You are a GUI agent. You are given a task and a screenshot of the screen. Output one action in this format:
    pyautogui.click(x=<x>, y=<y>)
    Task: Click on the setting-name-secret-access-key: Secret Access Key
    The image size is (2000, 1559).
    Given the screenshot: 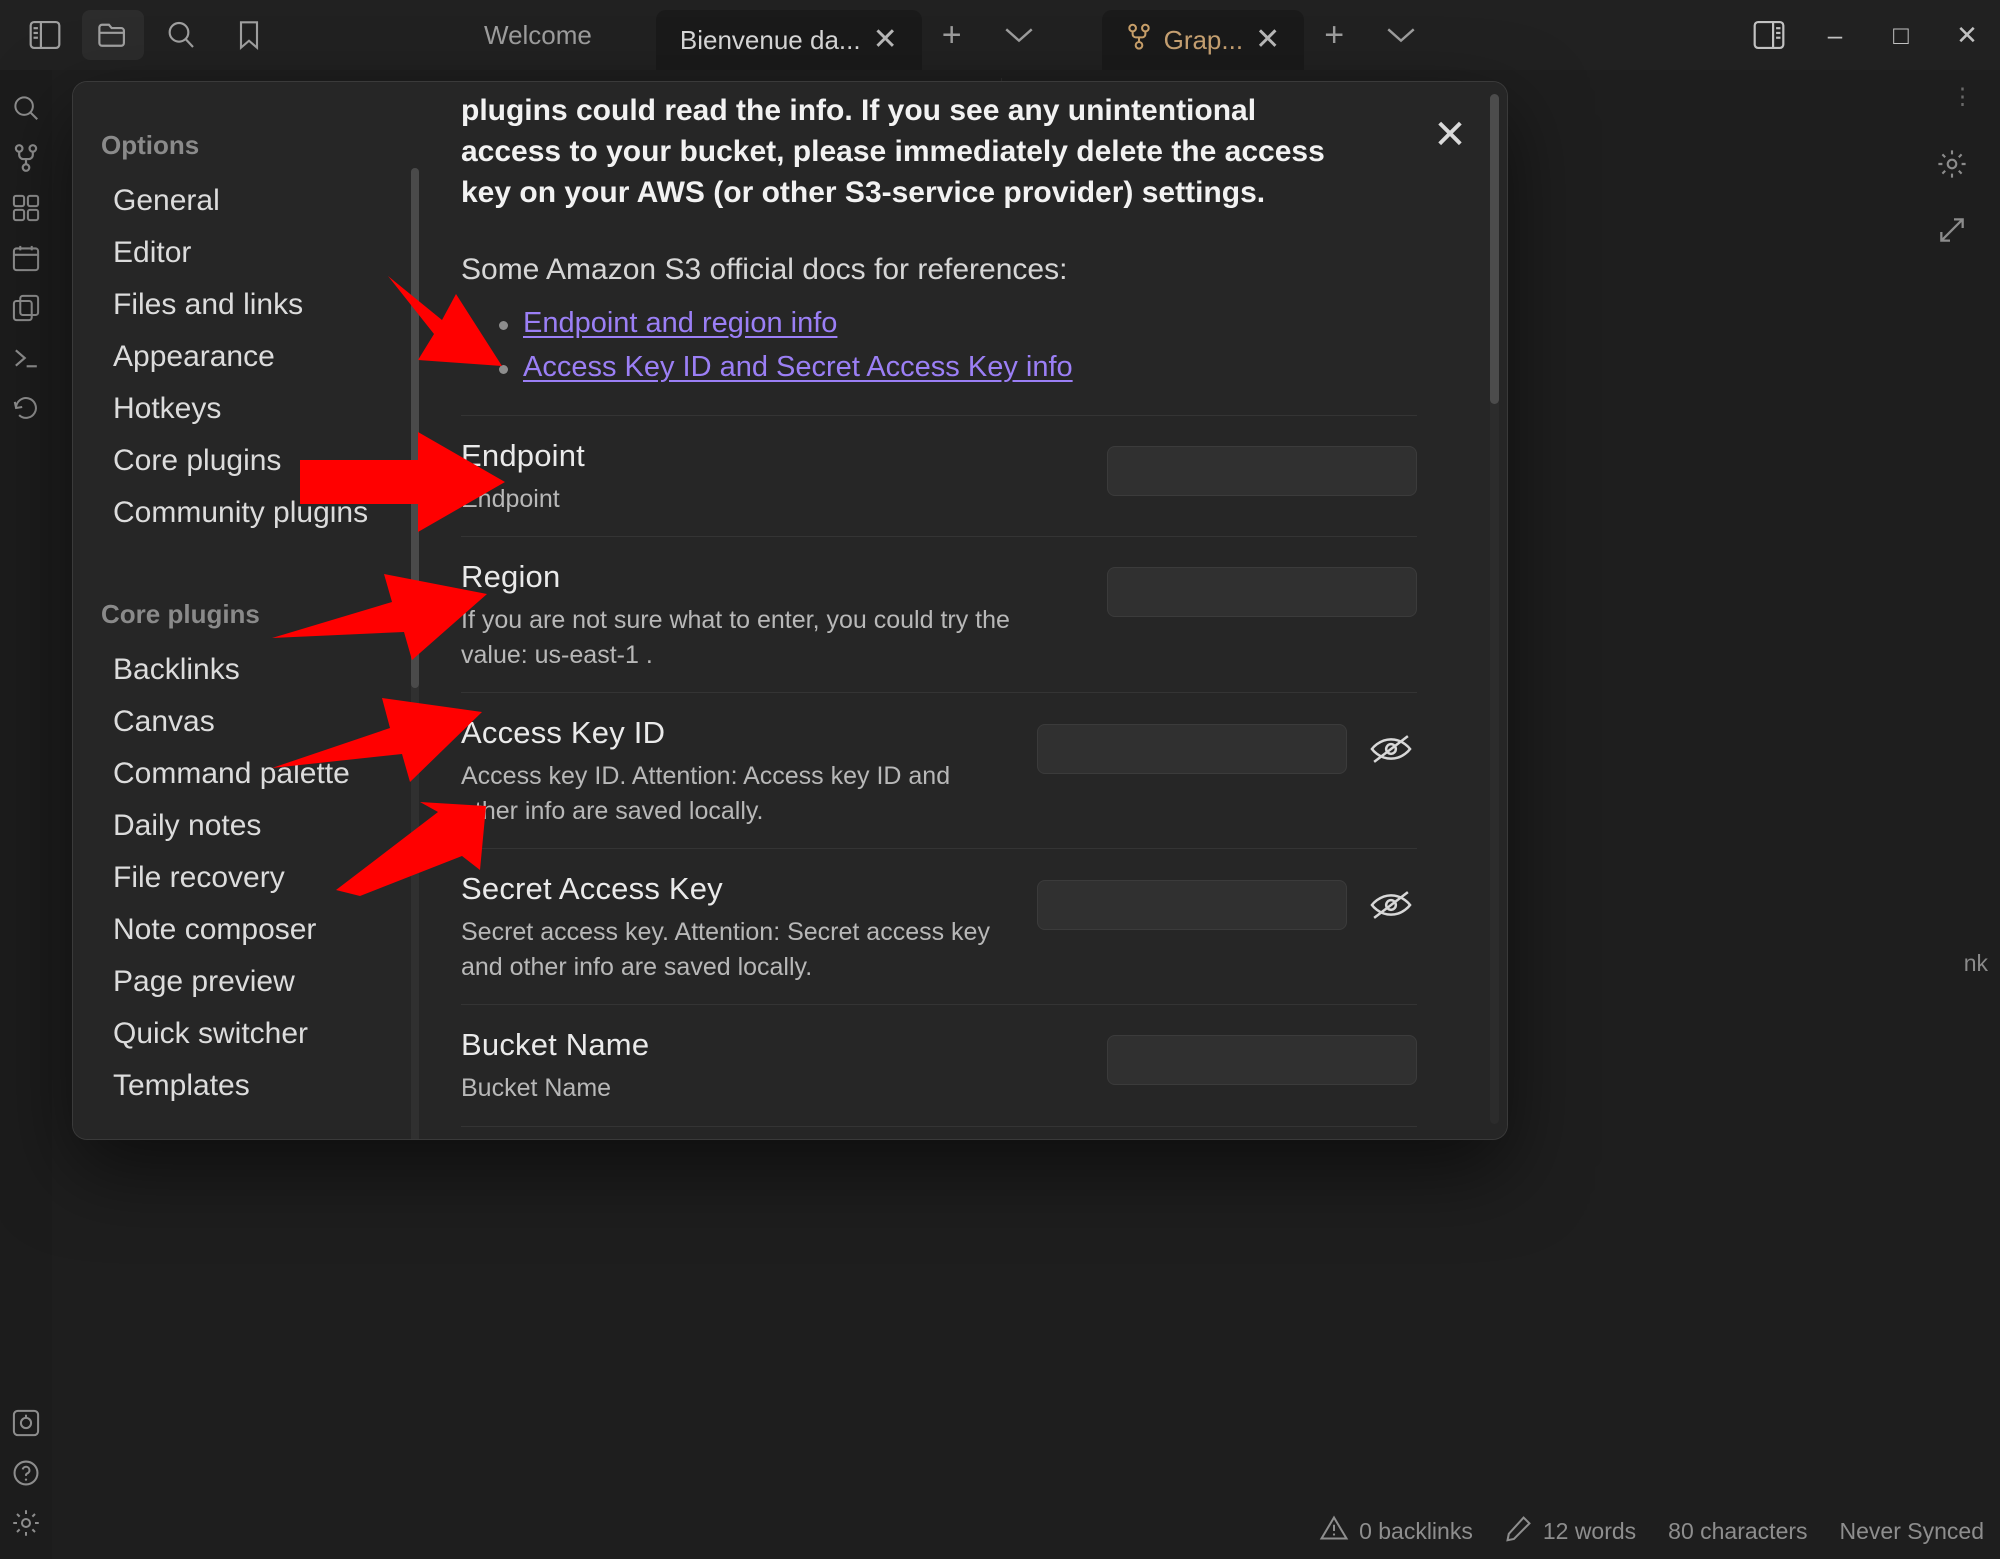 What is the action you would take?
    pyautogui.click(x=592, y=889)
    